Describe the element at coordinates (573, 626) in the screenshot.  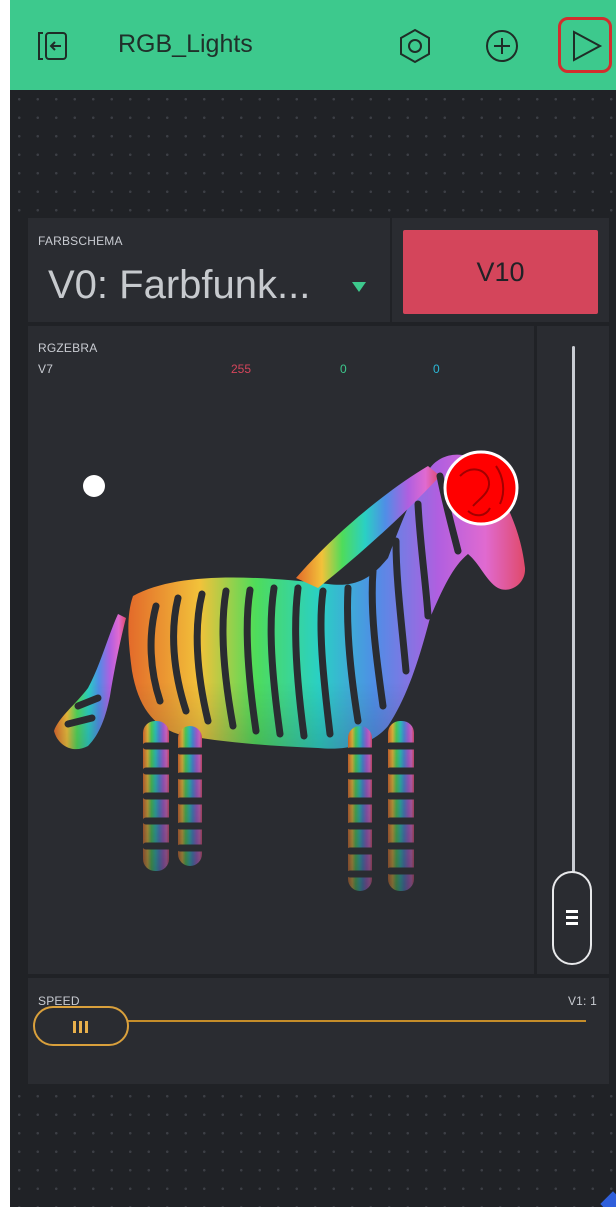
I see `vertical-slider-track` at that location.